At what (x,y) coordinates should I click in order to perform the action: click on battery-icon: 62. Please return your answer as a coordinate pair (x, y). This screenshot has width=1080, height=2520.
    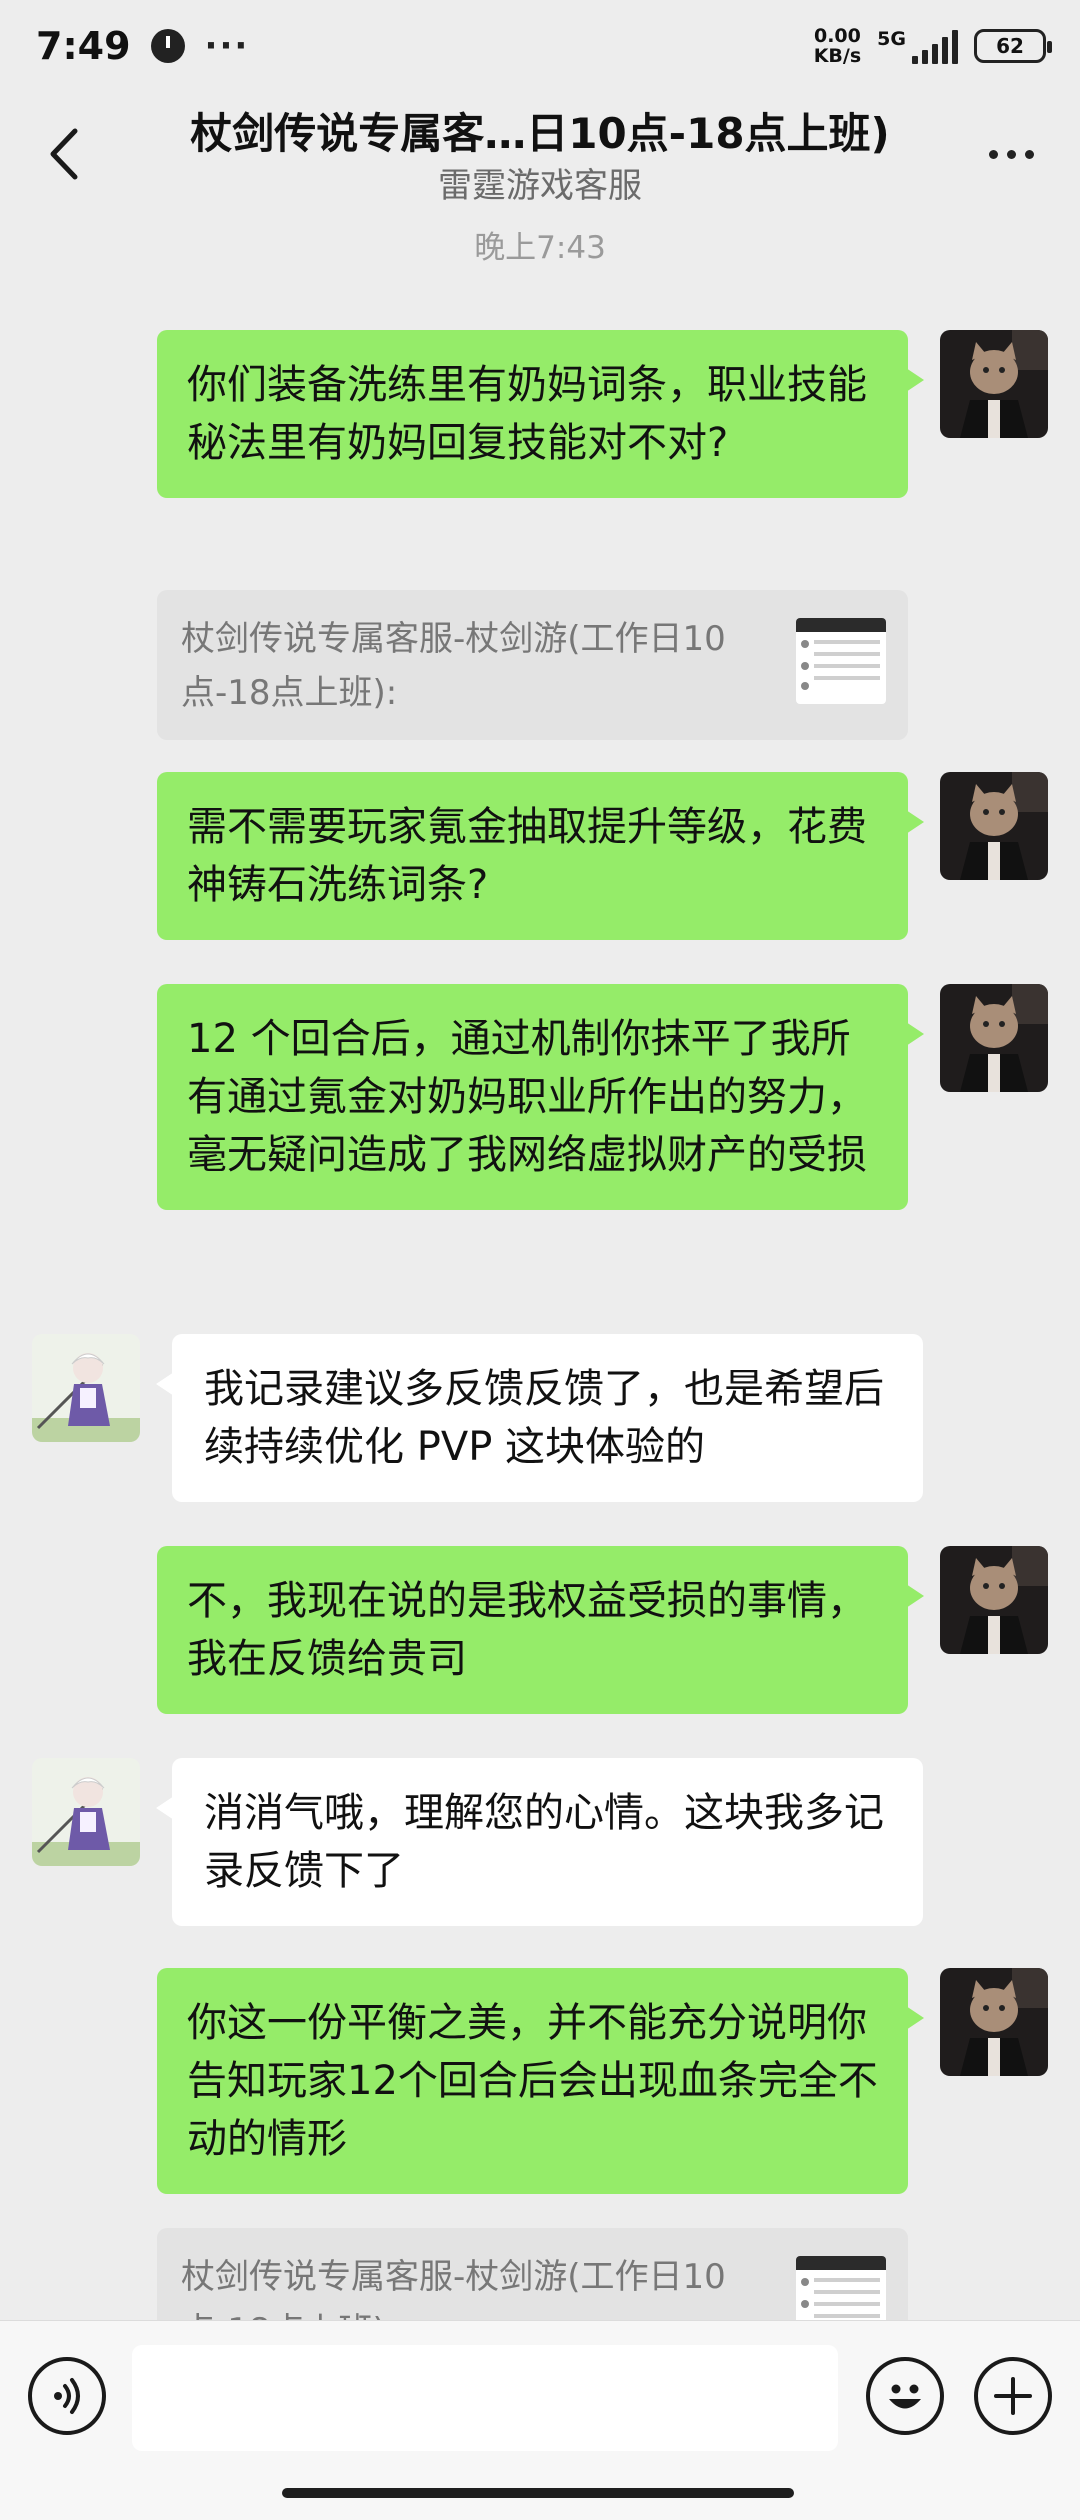
    Looking at the image, I should click on (1013, 46).